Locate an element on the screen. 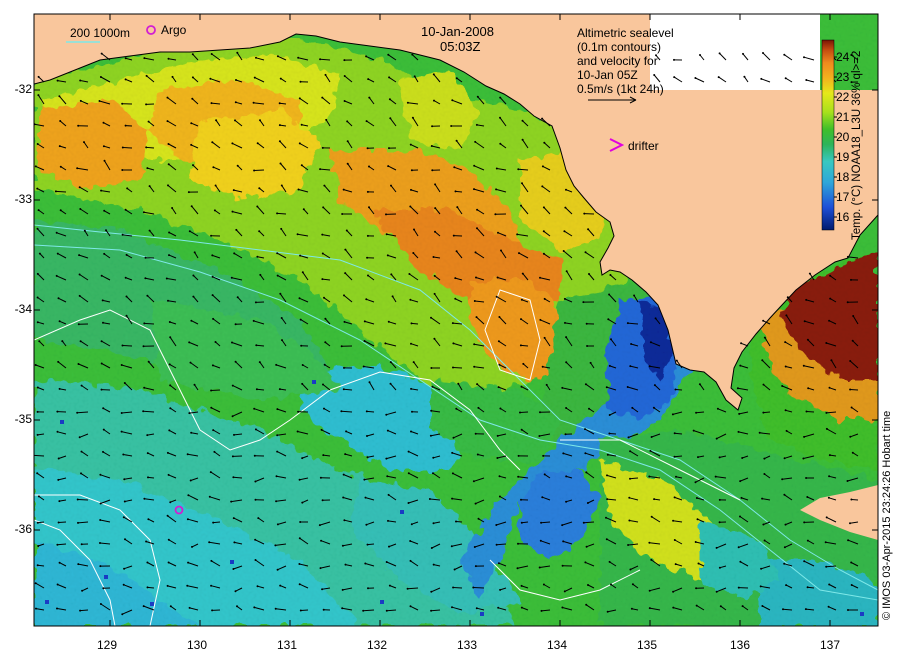 This screenshot has width=900, height=660. lat-tick-label: -36 is located at coordinates (23, 529).